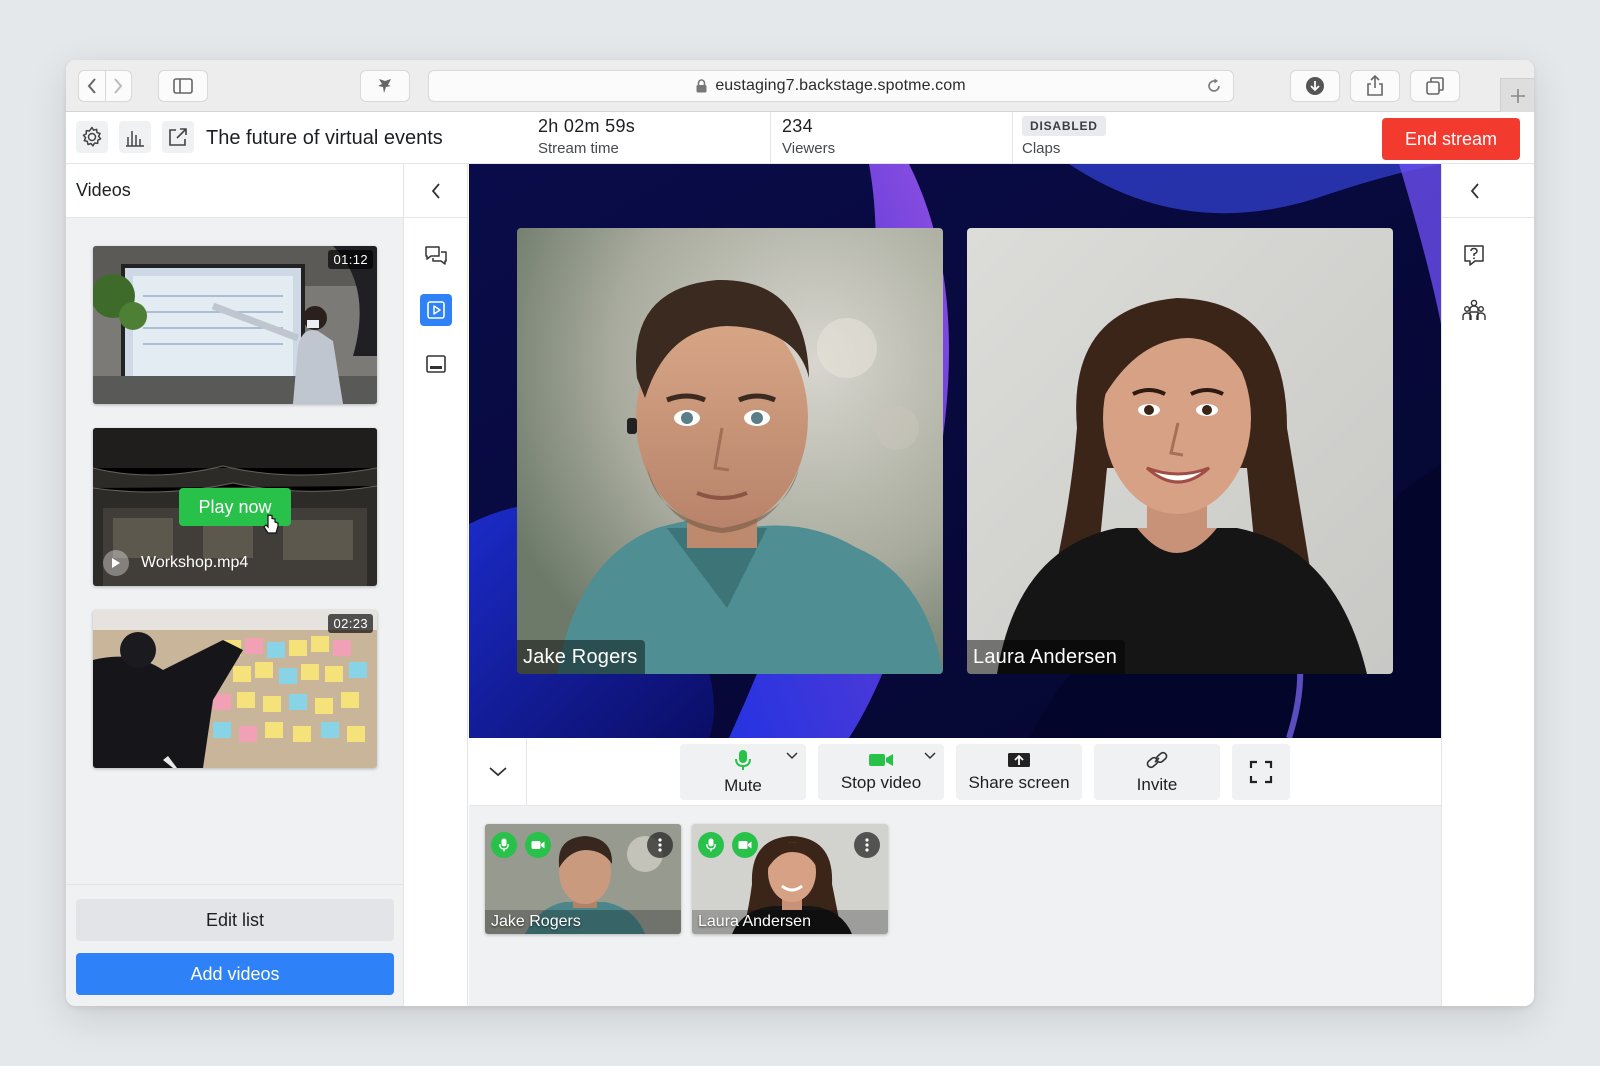  I want to click on mute-label: Mute, so click(743, 785).